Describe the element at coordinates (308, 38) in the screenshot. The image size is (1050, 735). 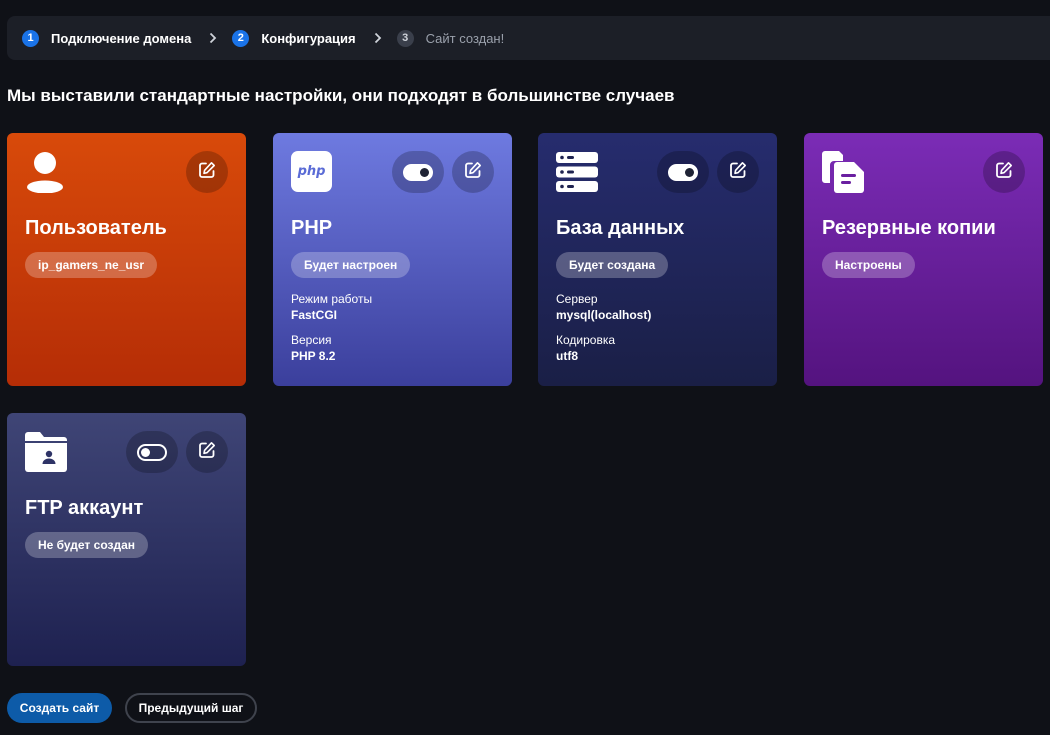
I see `step-label: Конфигурация` at that location.